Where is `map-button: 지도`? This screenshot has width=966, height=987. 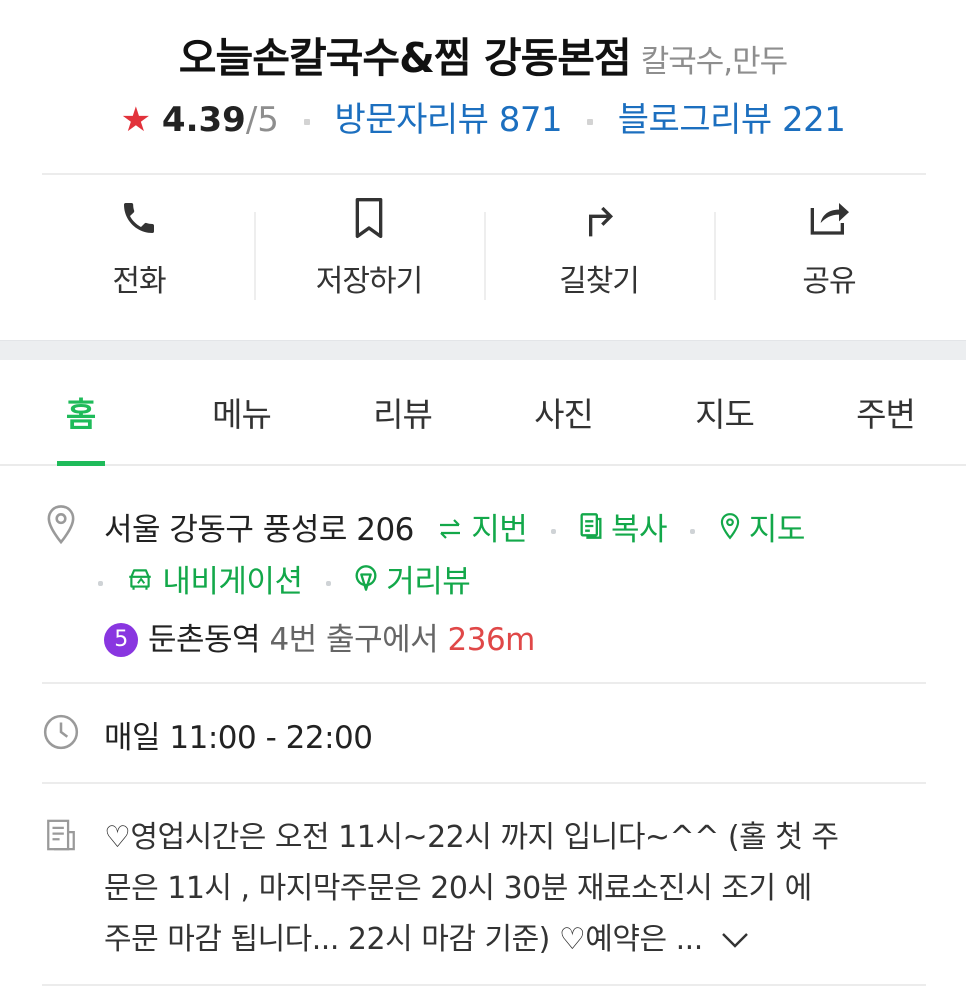
map-button: 지도 is located at coordinates (762, 530).